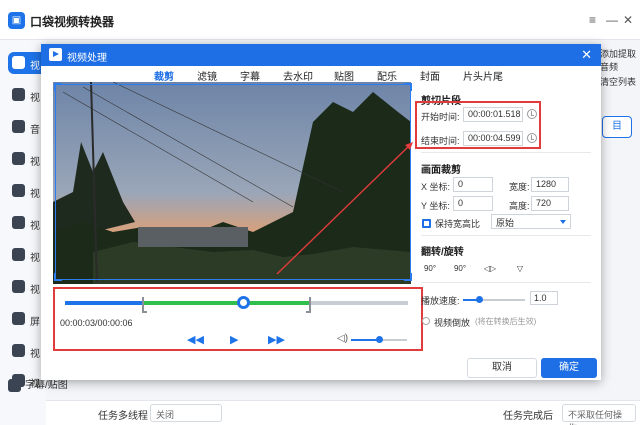 This screenshot has width=640, height=425. What do you see at coordinates (87, 58) in the screenshot?
I see `dialog-title: 视频处理` at bounding box center [87, 58].